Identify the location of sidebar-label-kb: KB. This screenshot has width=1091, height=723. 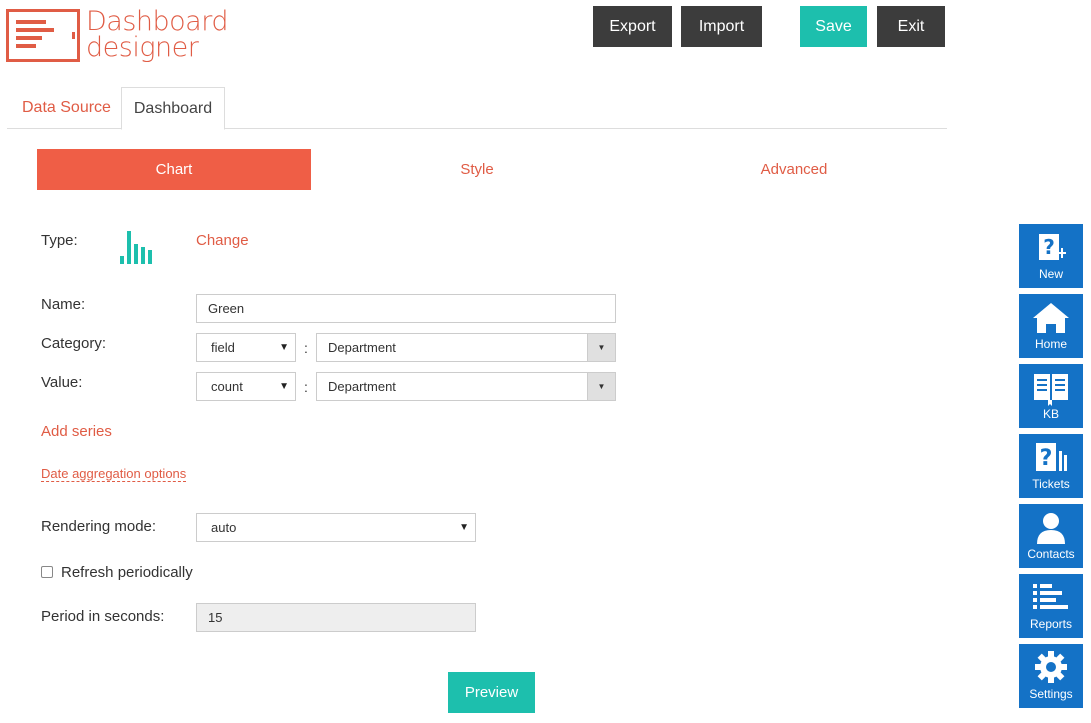
(1050, 414).